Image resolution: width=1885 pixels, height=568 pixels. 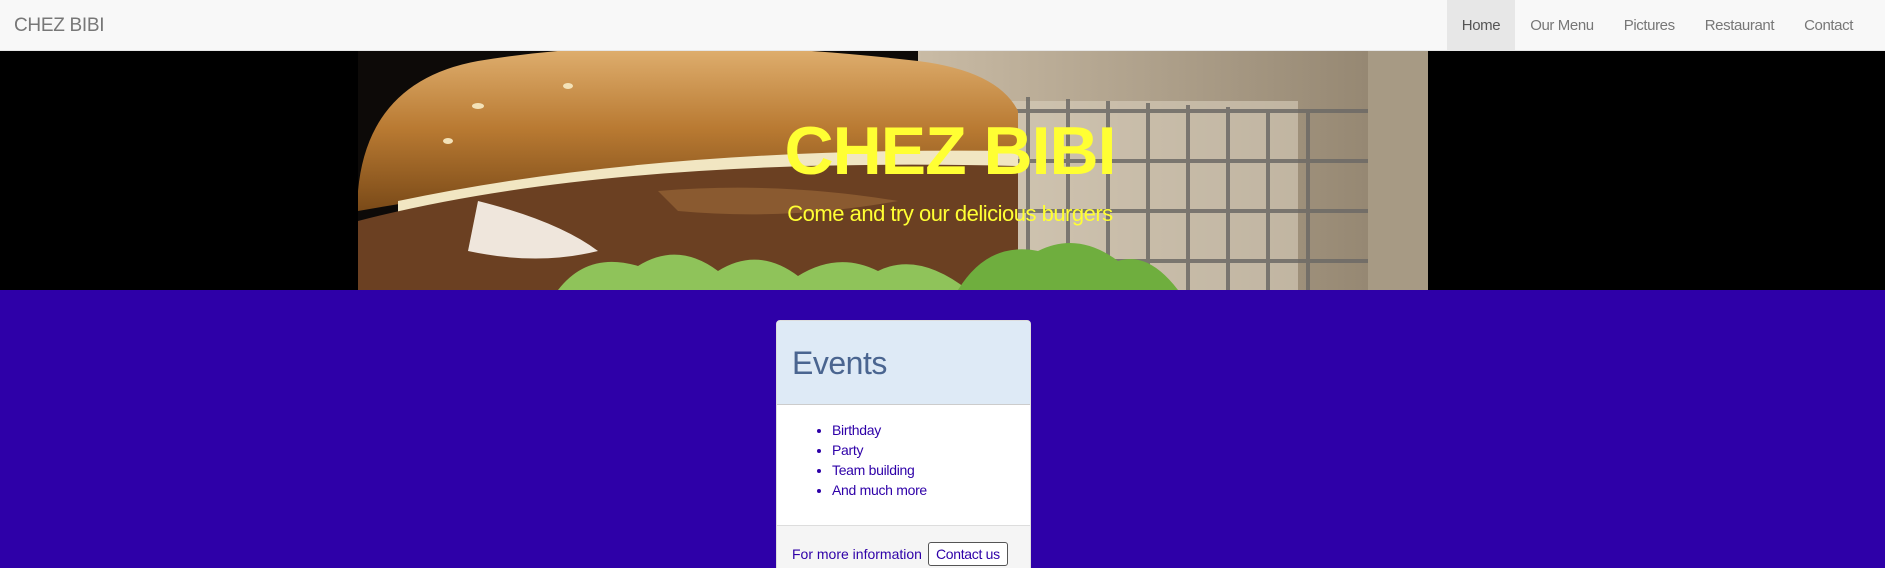 I want to click on hero-subtitle: Come and try our delicious burgers, so click(x=950, y=213).